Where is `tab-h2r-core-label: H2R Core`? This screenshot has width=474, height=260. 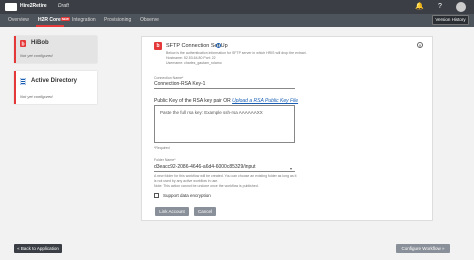
tab-h2r-core-label: H2R Core is located at coordinates (49, 20).